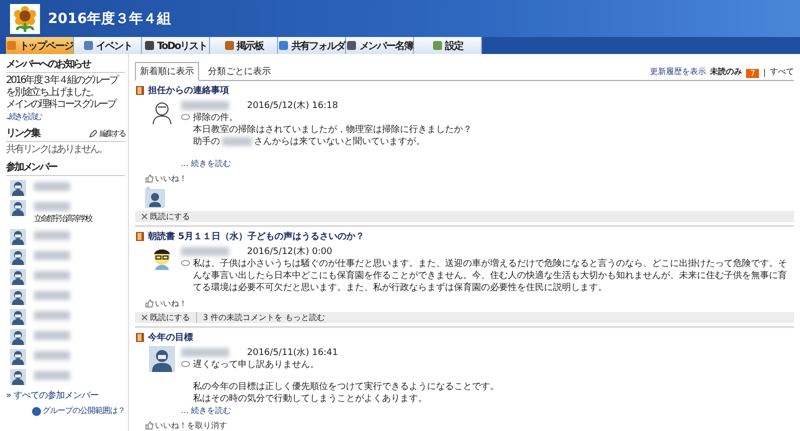 The width and height of the screenshot is (800, 431). What do you see at coordinates (170, 337) in the screenshot?
I see `post-title: 今年の目標` at bounding box center [170, 337].